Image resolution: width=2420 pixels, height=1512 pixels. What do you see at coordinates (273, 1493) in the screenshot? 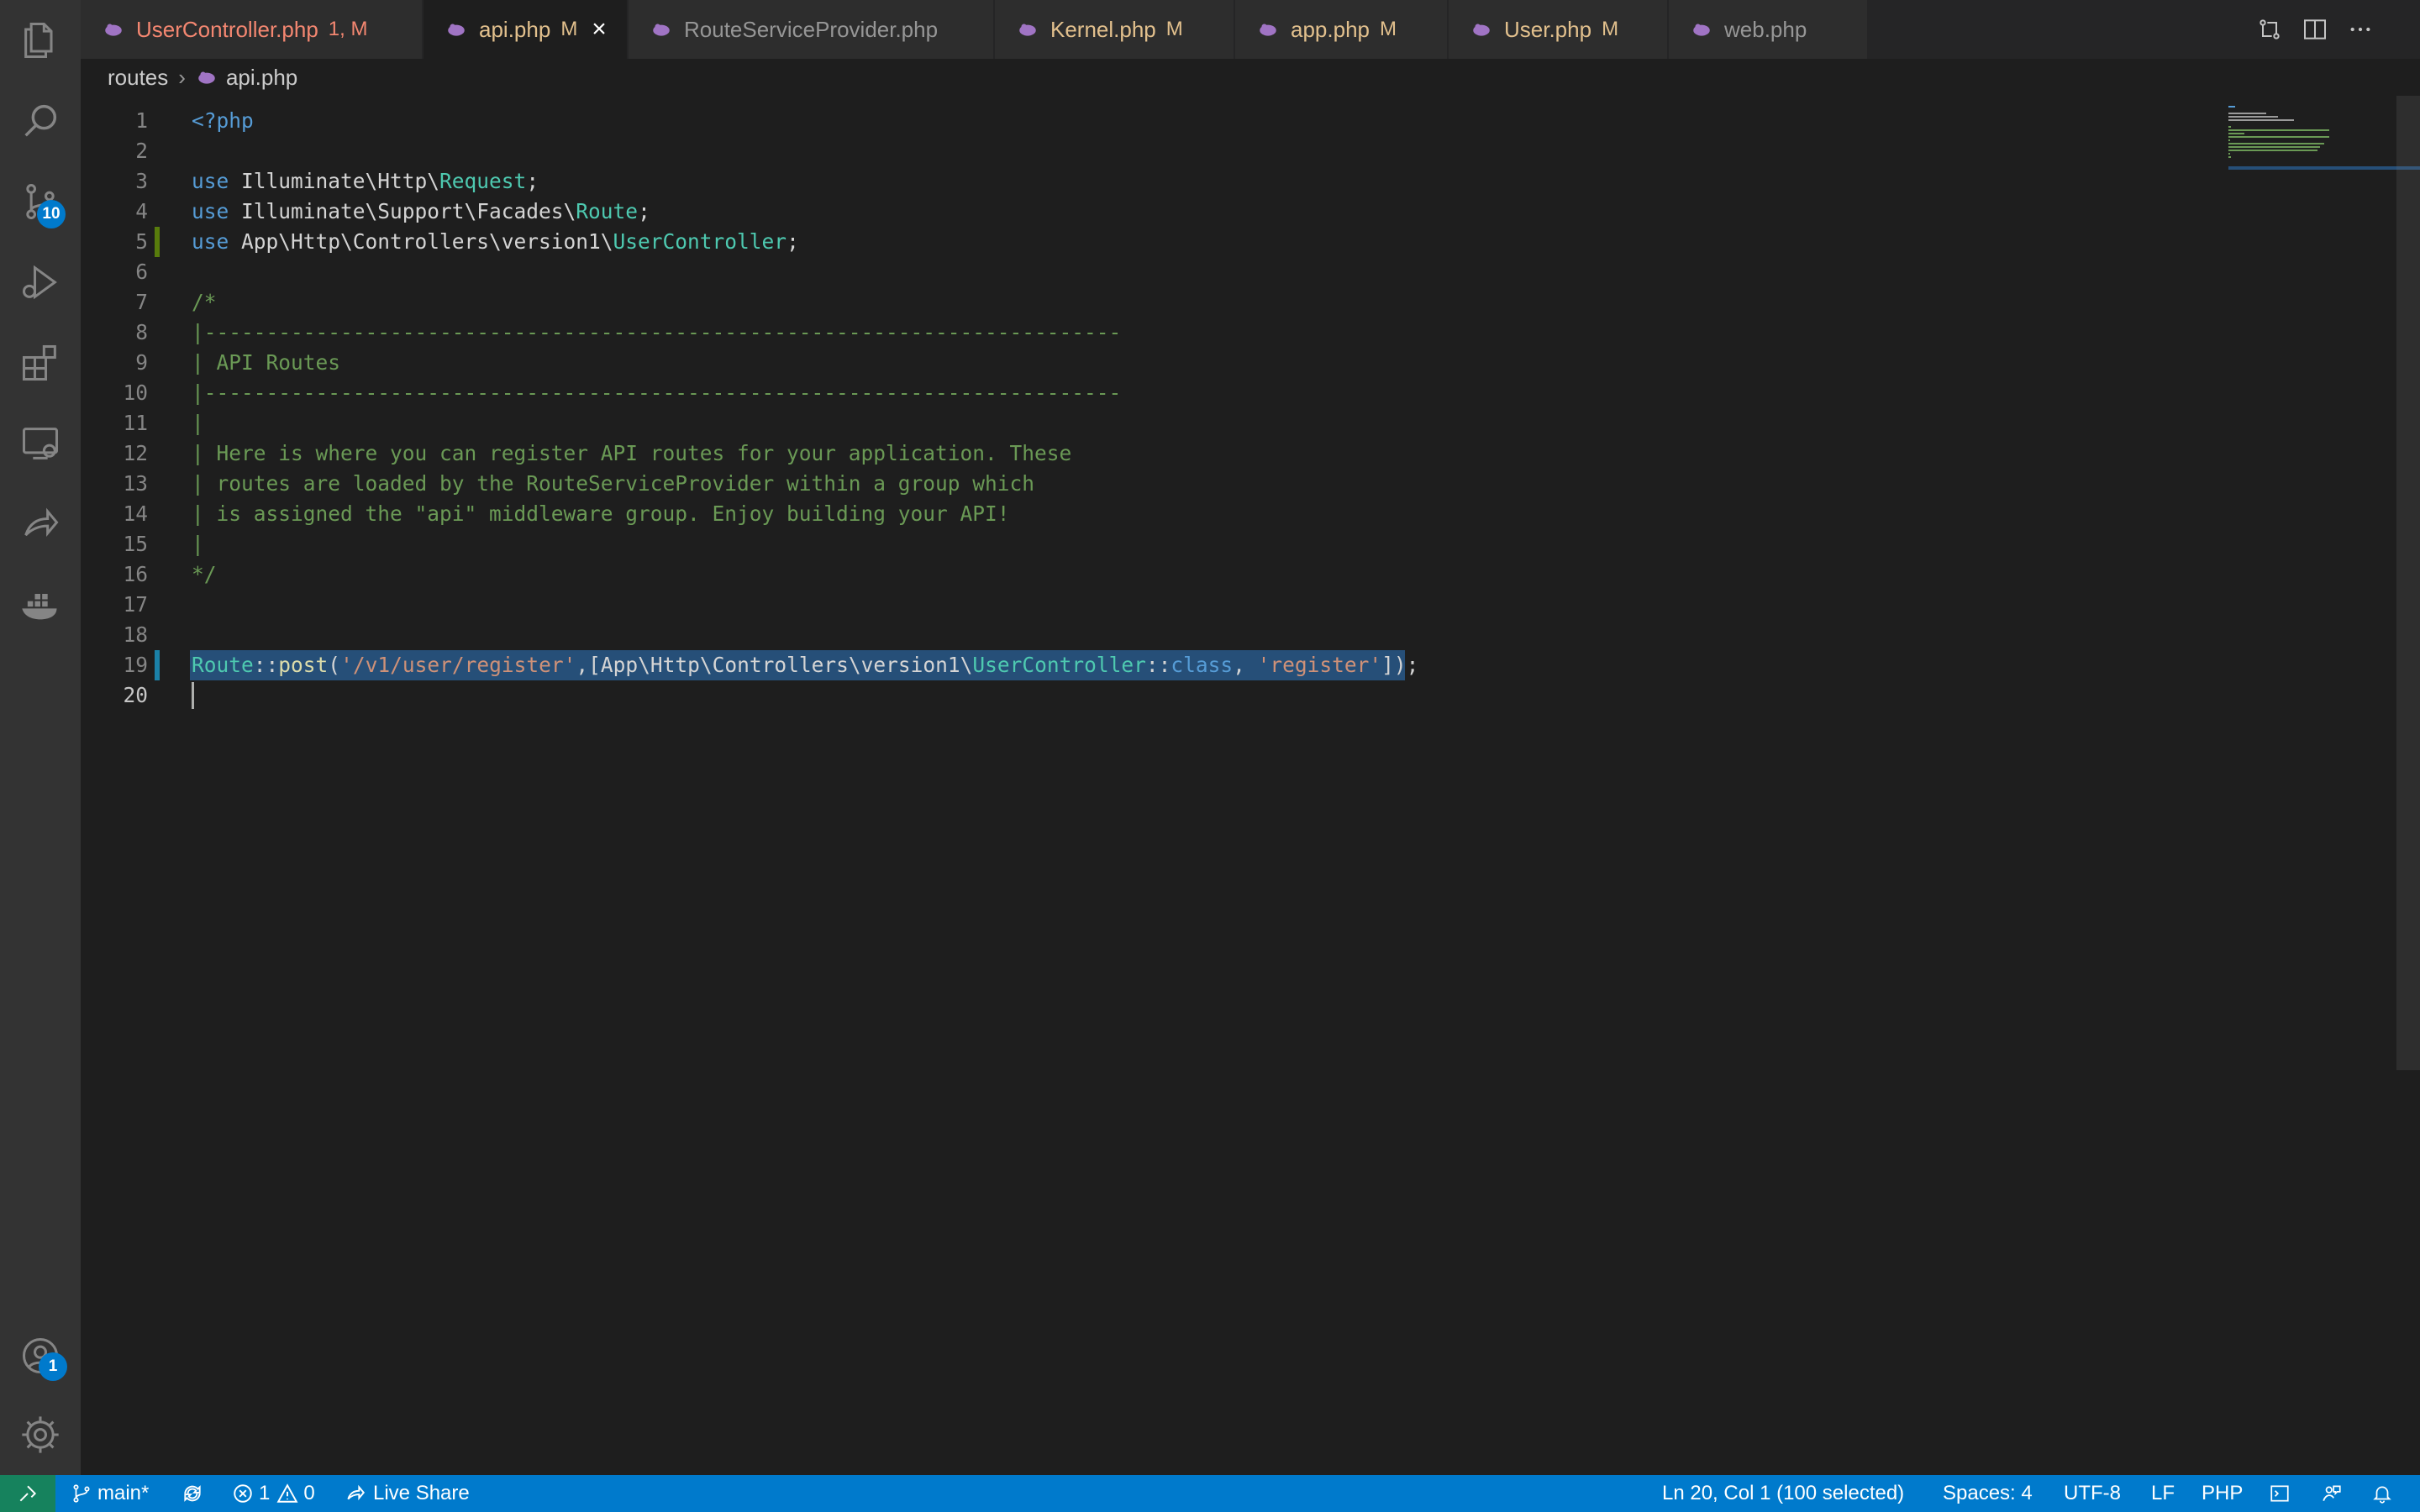
I see `problems-indicator: 1 0` at bounding box center [273, 1493].